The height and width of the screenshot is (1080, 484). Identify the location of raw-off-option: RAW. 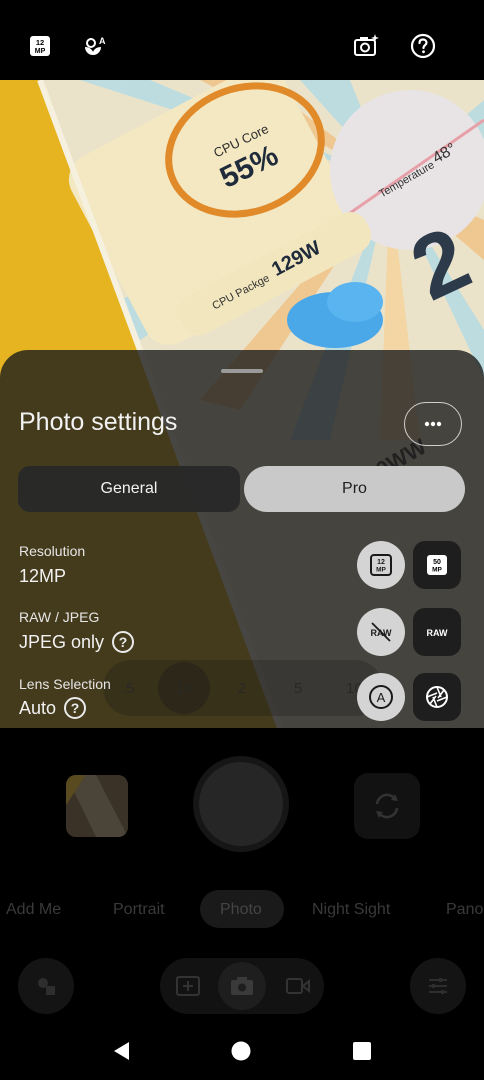
(381, 632).